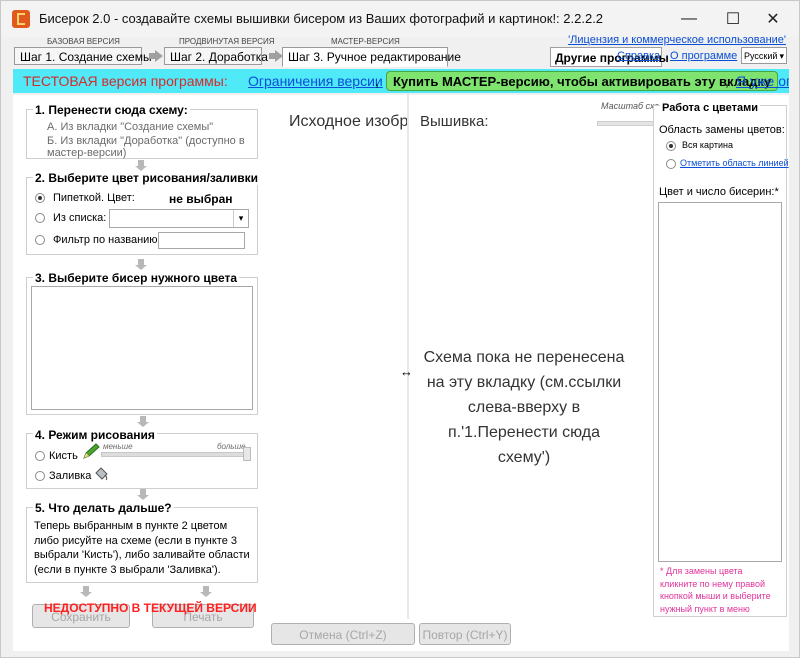 Image resolution: width=800 pixels, height=658 pixels. Describe the element at coordinates (762, 81) in the screenshot. I see `already-bought-link: Я уже оп` at that location.